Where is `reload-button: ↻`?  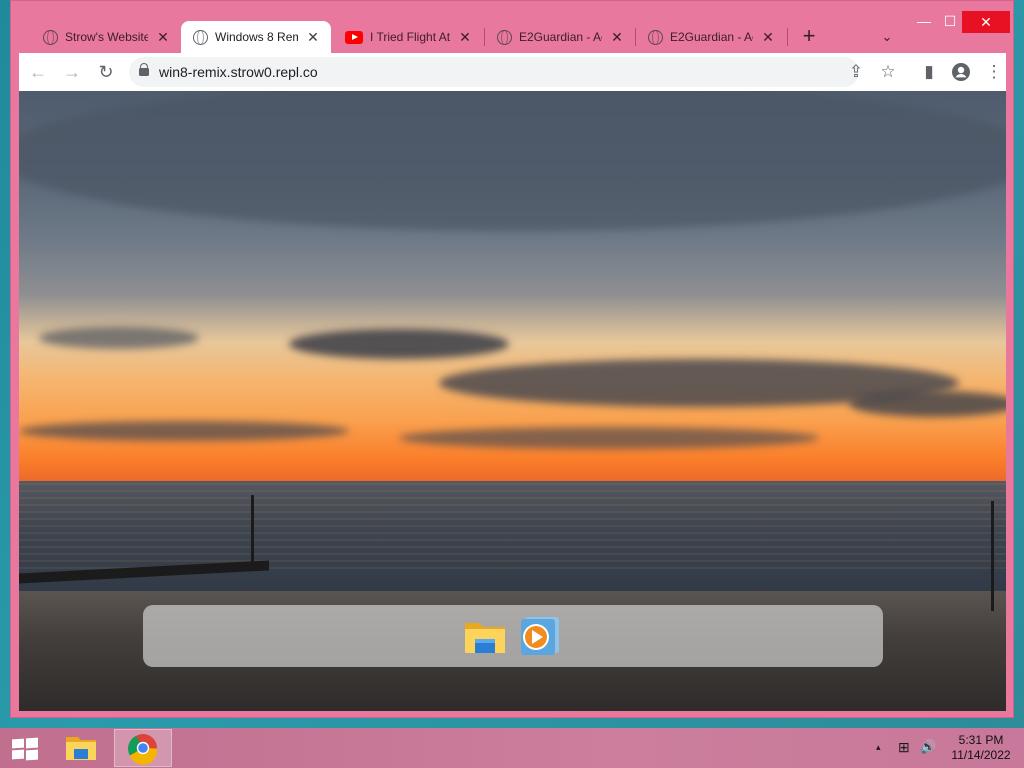
reload-button: ↻ is located at coordinates (106, 72).